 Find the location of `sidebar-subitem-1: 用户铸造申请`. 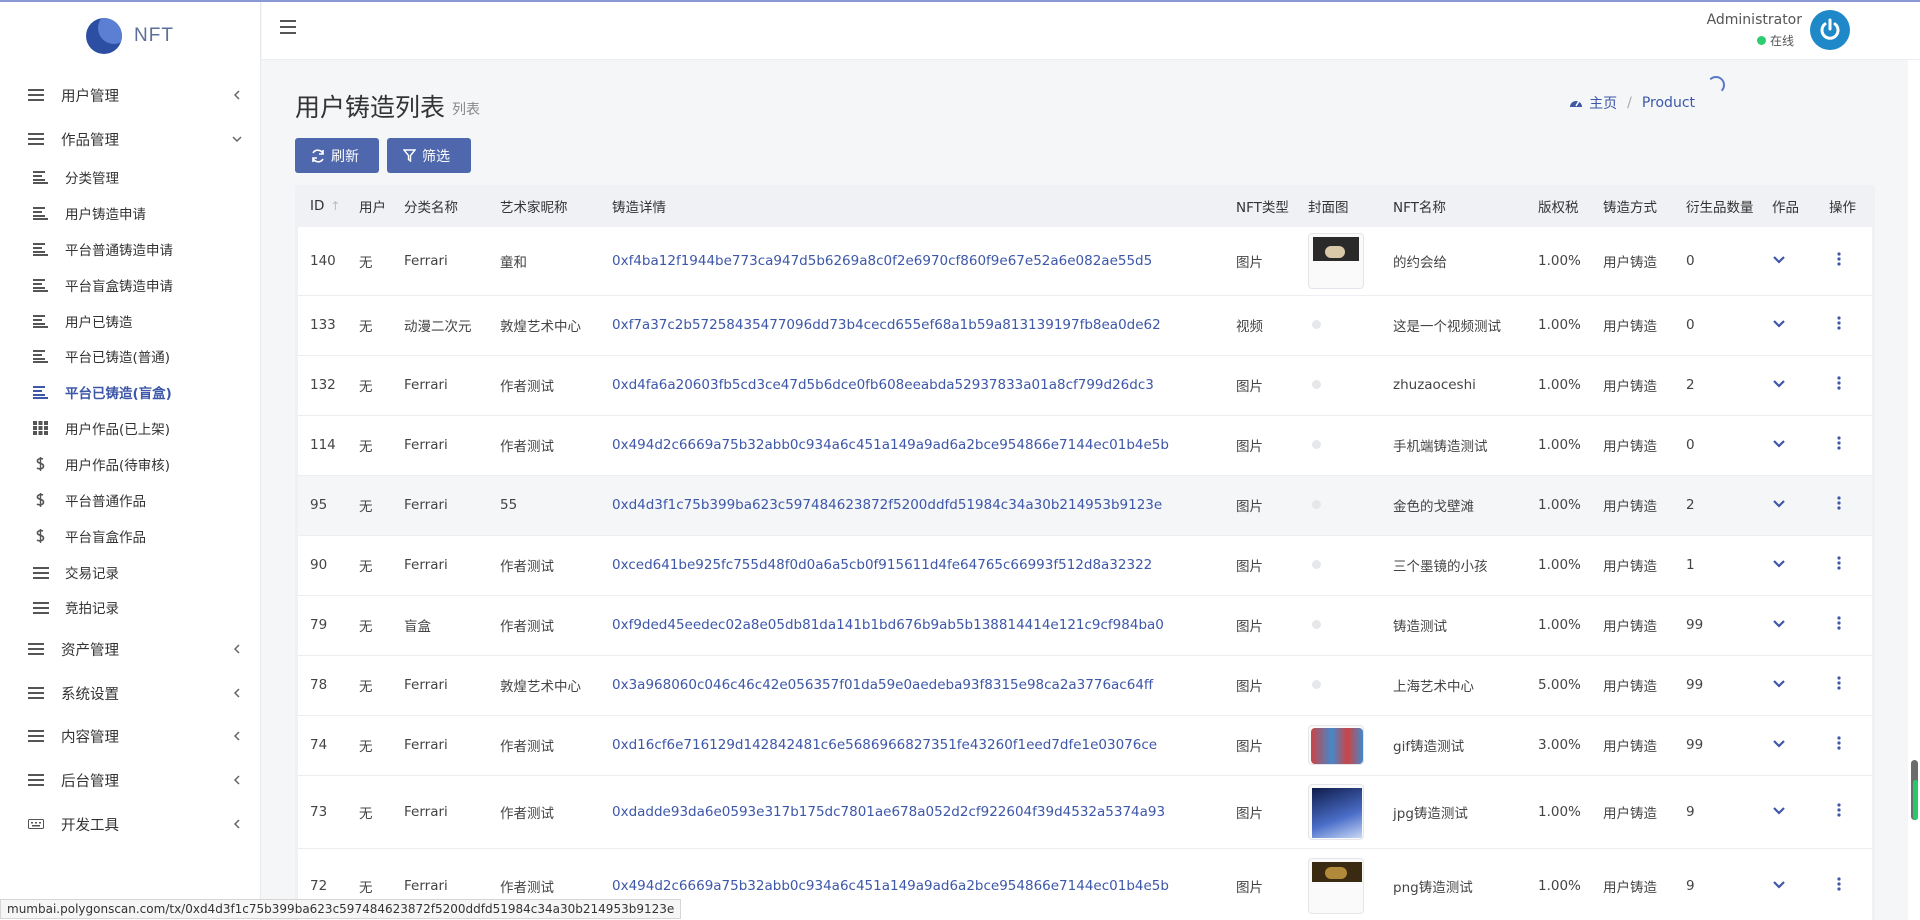

sidebar-subitem-1: 用户铸造申请 is located at coordinates (130, 213).